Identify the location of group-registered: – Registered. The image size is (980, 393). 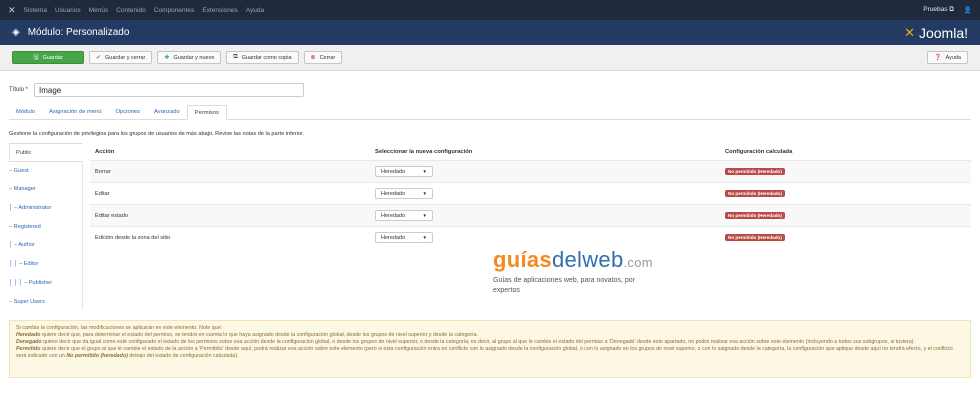
(45, 227).